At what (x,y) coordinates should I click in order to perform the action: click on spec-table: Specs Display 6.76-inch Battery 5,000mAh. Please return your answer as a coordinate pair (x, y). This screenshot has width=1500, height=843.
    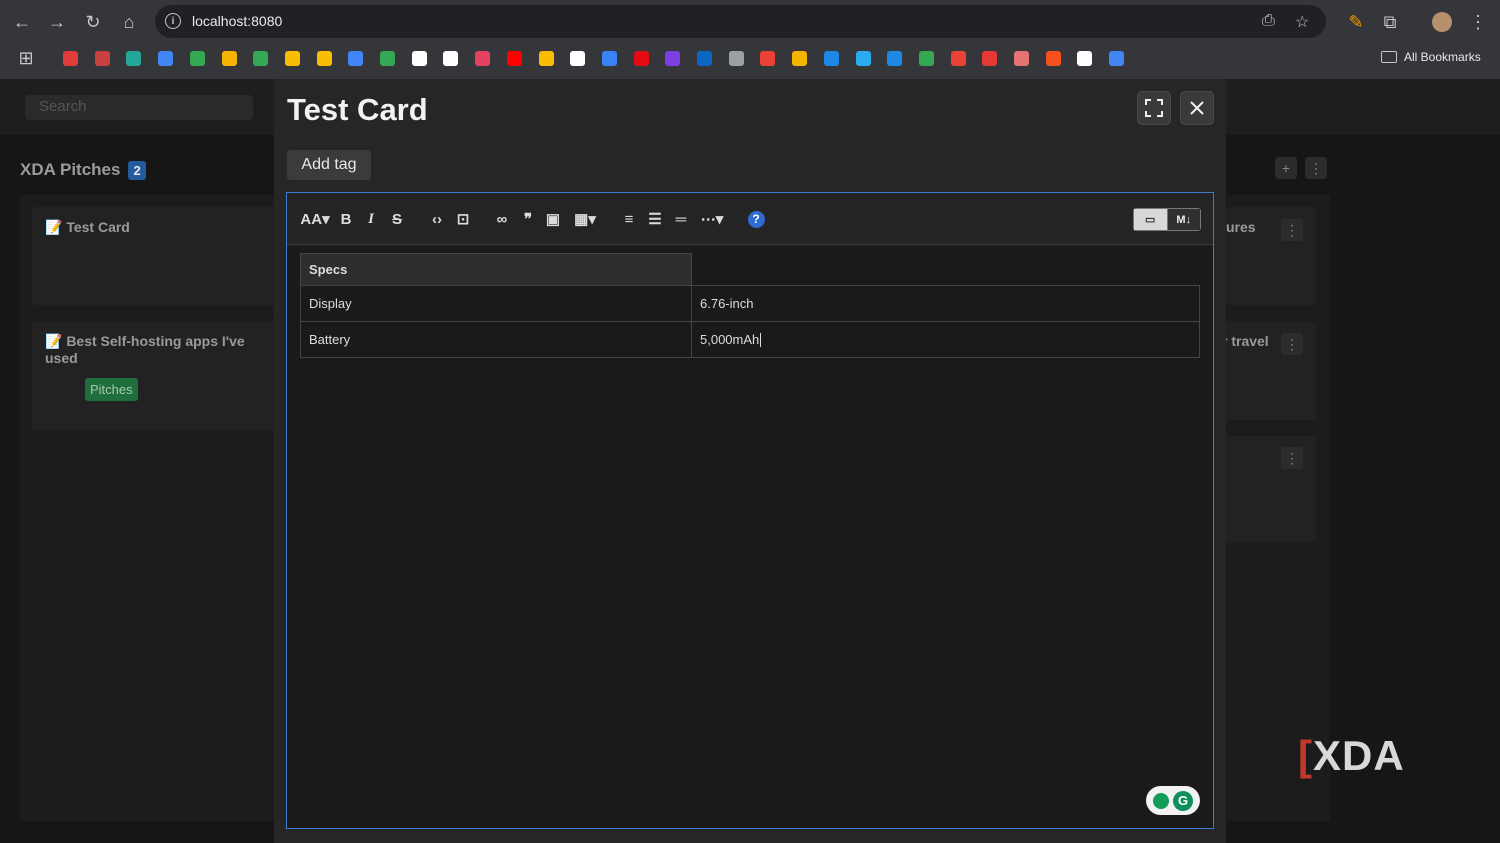
    Looking at the image, I should click on (750, 305).